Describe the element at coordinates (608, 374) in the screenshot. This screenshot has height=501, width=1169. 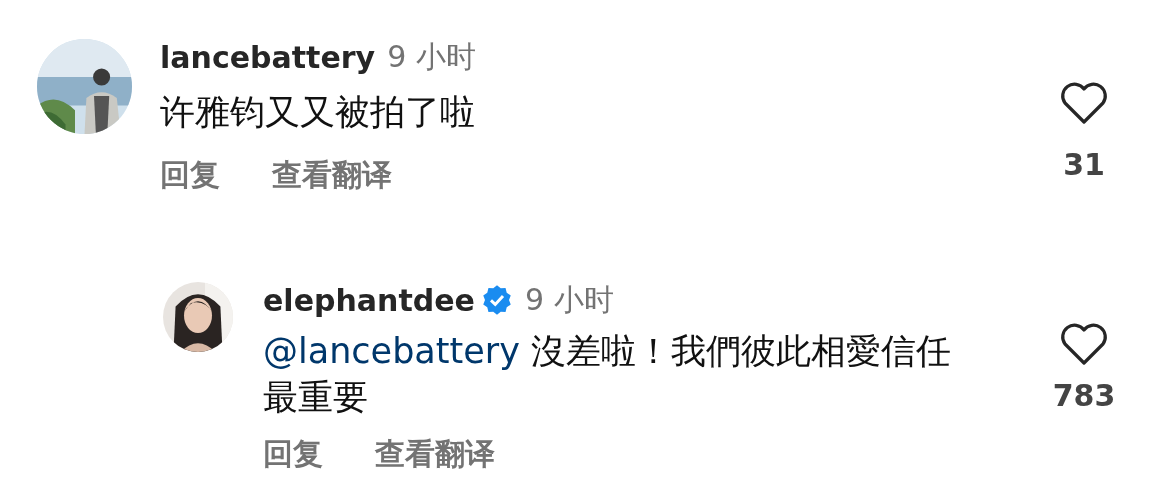
I see `comment-text: @lancebattery 沒差啦！我們彼此相愛信任最重要` at that location.